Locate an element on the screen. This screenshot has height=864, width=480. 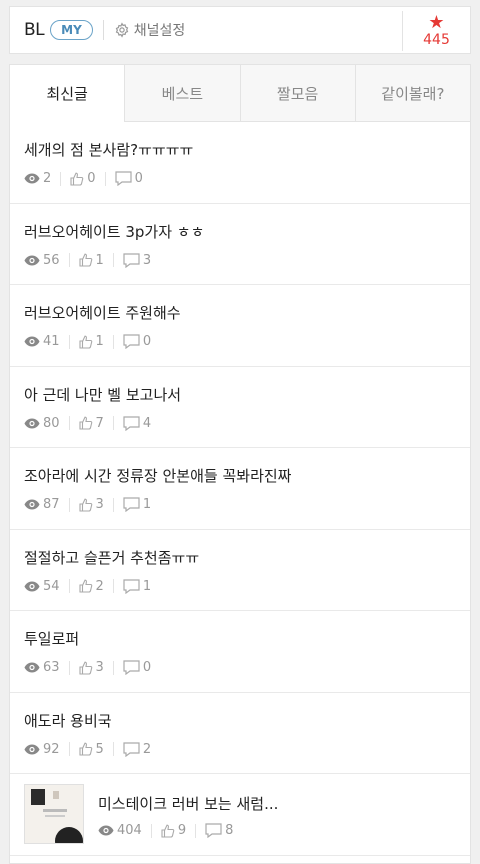
post-item: 아 근데 나만 벨 보고나서 80 7 4 is located at coordinates (240, 407).